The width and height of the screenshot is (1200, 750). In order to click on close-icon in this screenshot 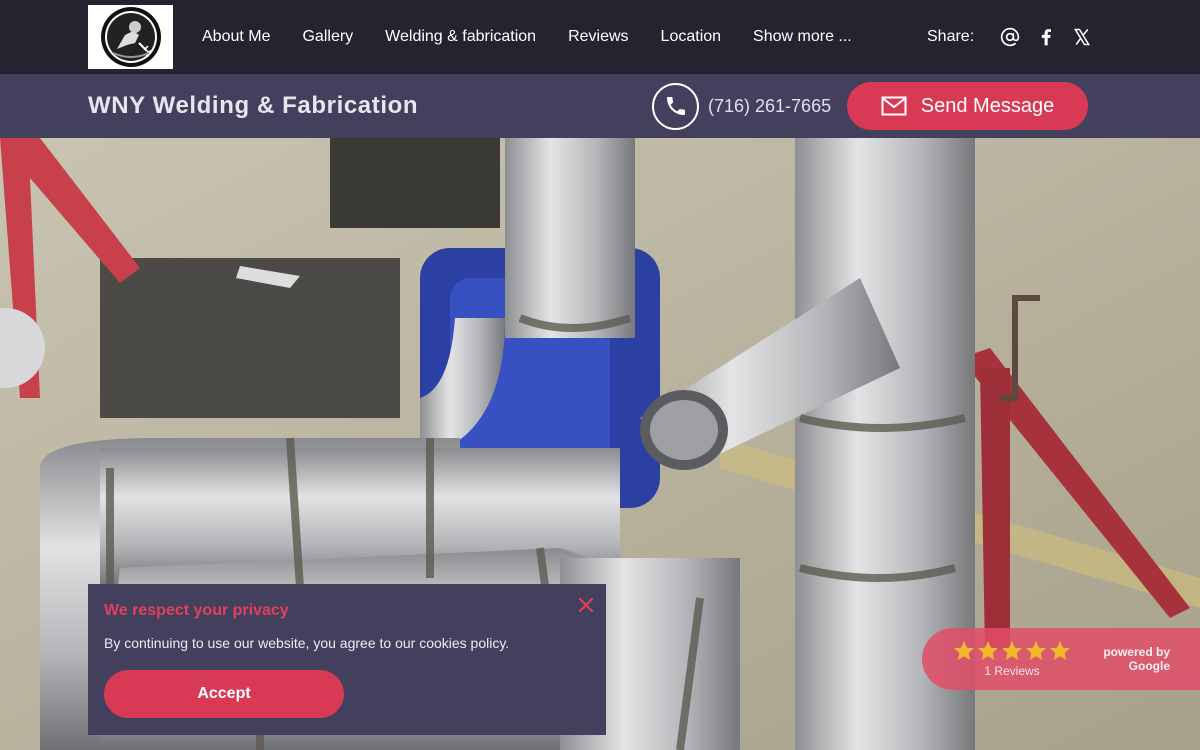, I will do `click(586, 605)`.